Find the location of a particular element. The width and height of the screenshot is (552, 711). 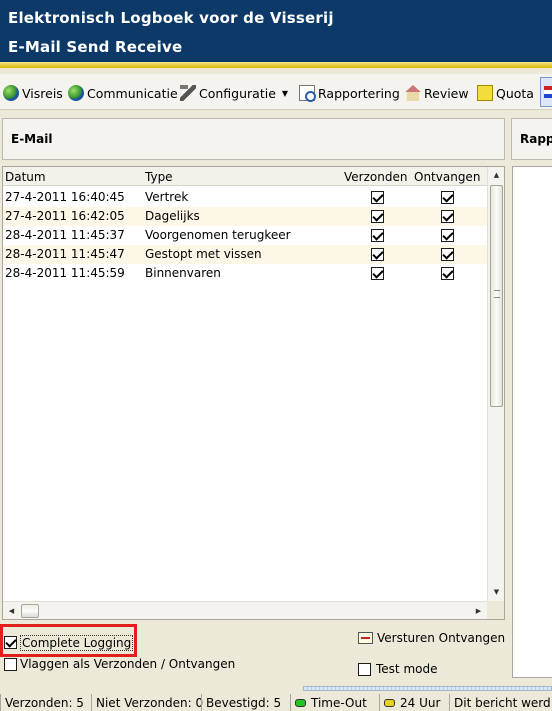

cell-datum: 27-4-2011 16:40:45 is located at coordinates (65, 197).